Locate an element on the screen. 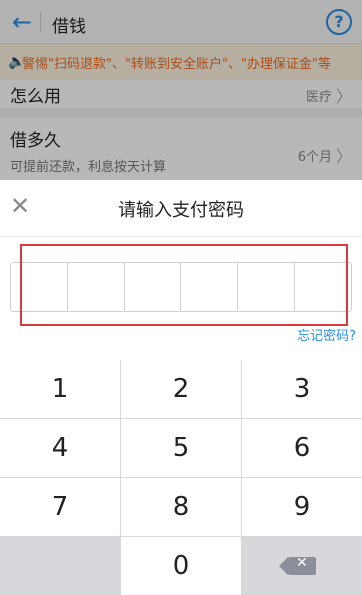 This screenshot has width=362, height=595. key-3: 3 is located at coordinates (302, 389).